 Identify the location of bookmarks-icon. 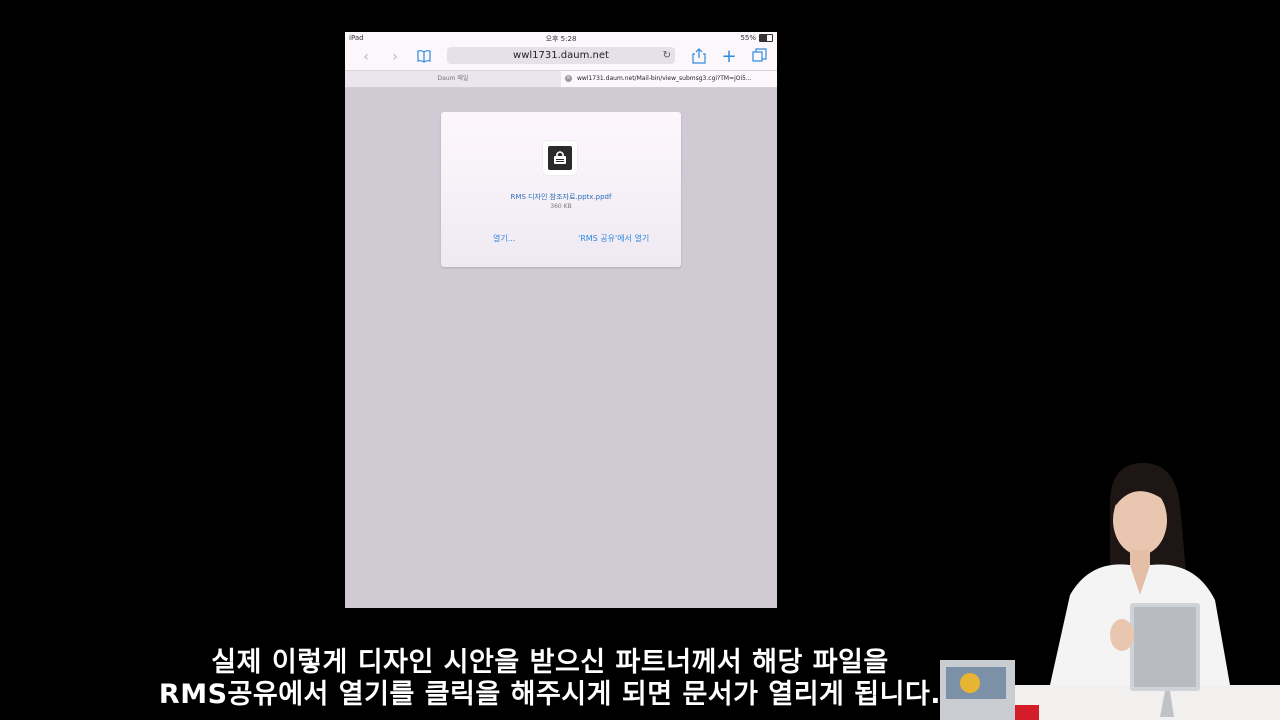
(424, 57).